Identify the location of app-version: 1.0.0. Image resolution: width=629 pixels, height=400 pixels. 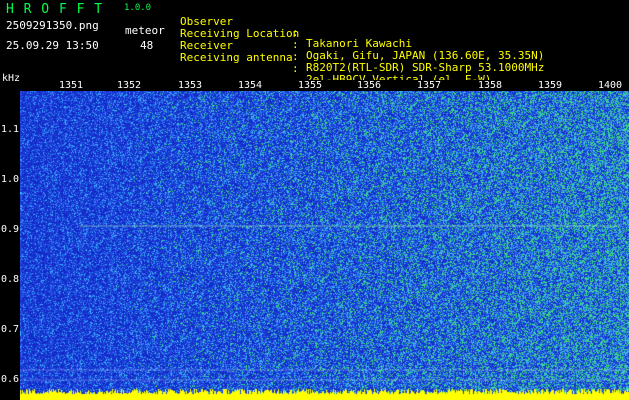
(138, 8).